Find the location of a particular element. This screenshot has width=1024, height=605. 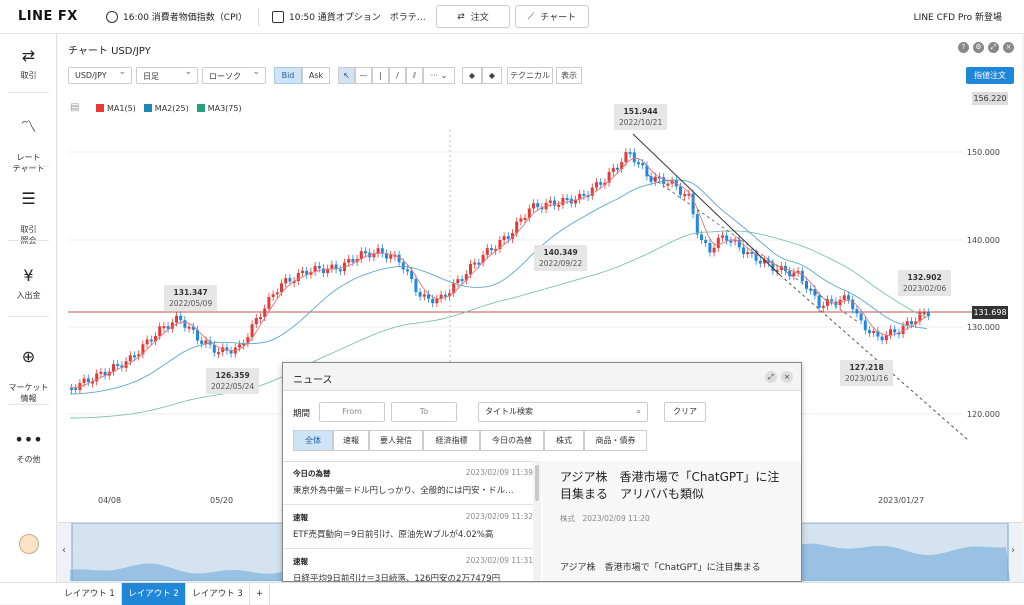

tab-layout-2: レイアウト 2 is located at coordinates (154, 594).